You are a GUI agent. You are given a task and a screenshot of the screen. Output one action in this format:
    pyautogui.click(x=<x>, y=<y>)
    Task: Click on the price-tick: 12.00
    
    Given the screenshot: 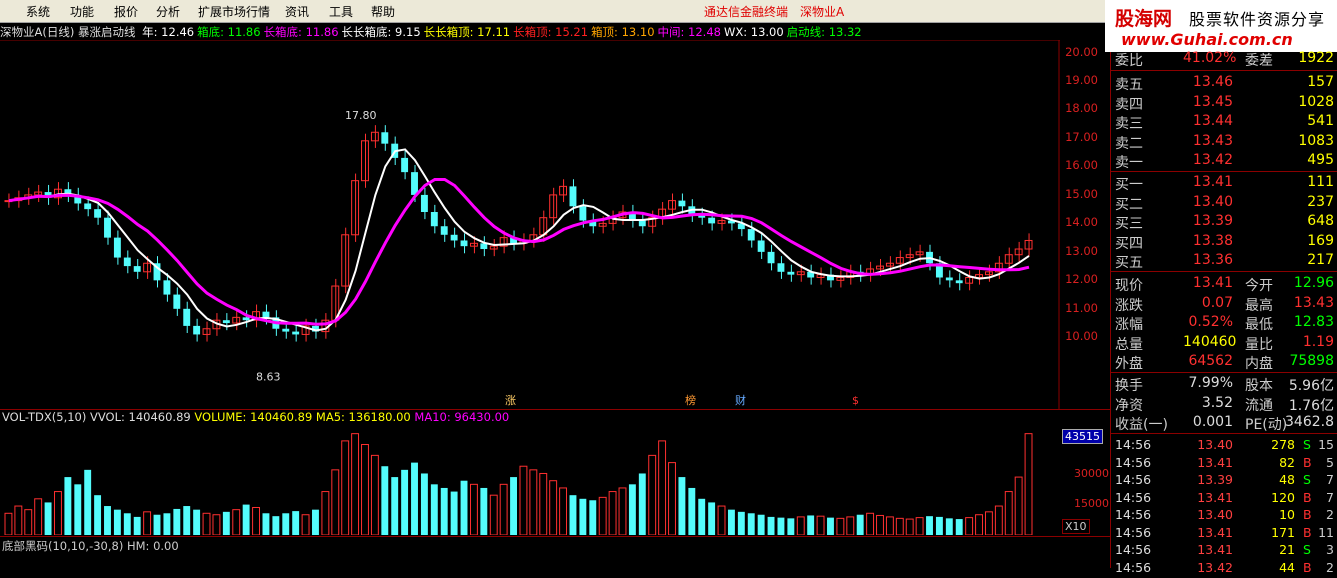 What is the action you would take?
    pyautogui.click(x=1081, y=279)
    